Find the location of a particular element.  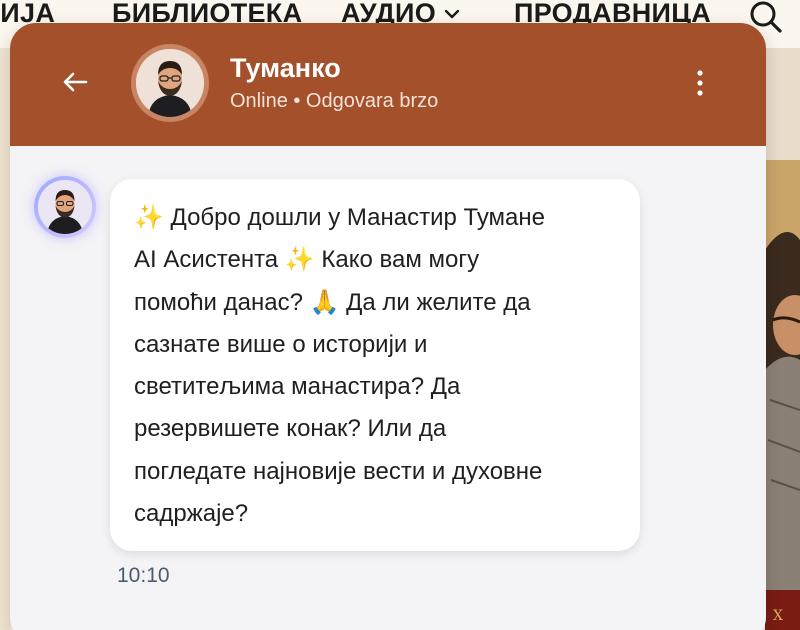

more-options-icon is located at coordinates (700, 83).